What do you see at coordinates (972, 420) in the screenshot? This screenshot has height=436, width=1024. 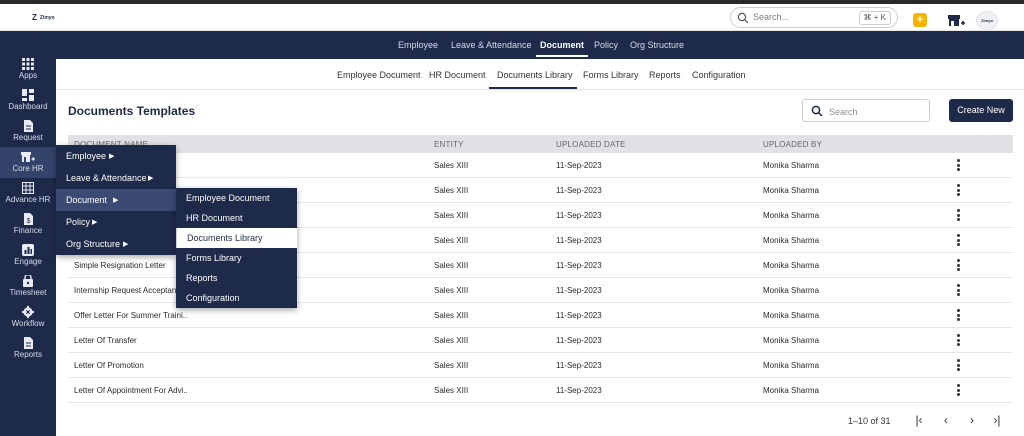 I see `next-page-icon: ›` at bounding box center [972, 420].